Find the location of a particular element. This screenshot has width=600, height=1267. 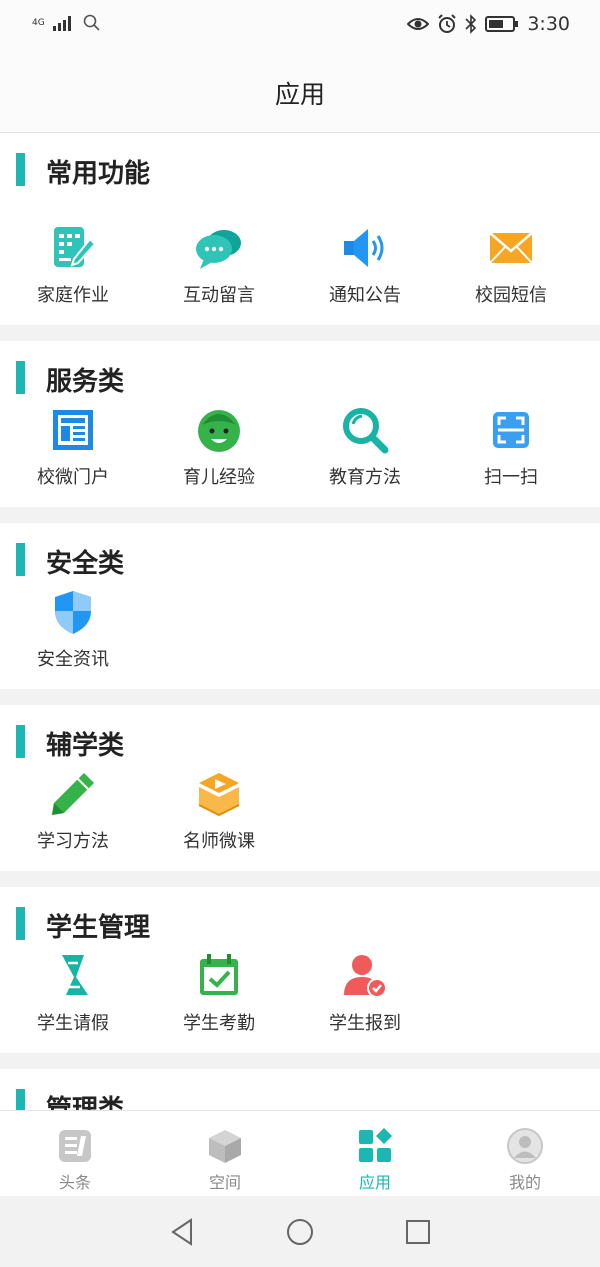

app-label: 扫一扫 is located at coordinates (511, 477).